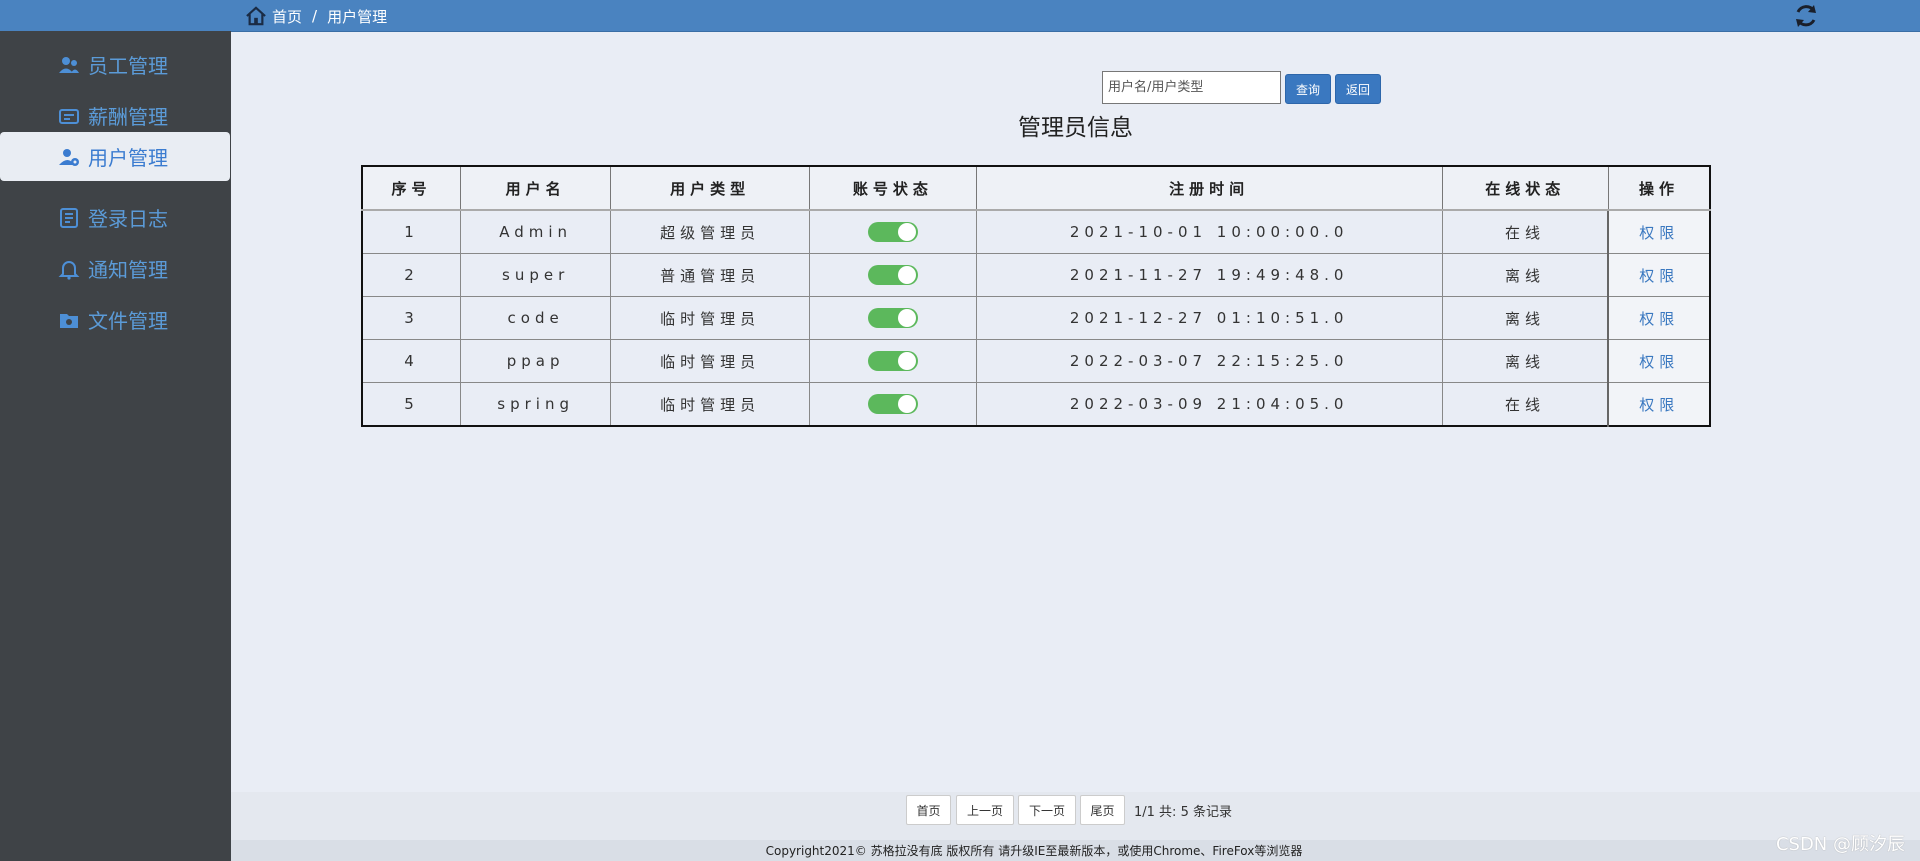  Describe the element at coordinates (1102, 810) in the screenshot. I see `last-page-button: 尾页` at that location.